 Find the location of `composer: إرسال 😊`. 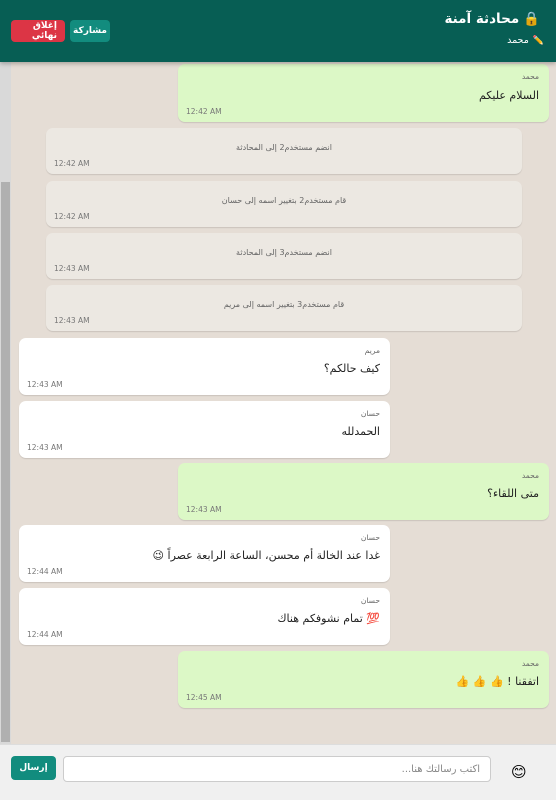

composer: إرسال 😊 is located at coordinates (278, 772).